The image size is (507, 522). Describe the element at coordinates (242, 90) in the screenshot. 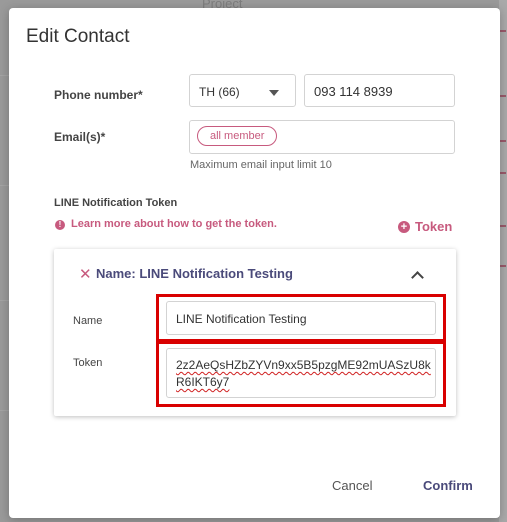

I see `country-code-select: TH (66)` at that location.